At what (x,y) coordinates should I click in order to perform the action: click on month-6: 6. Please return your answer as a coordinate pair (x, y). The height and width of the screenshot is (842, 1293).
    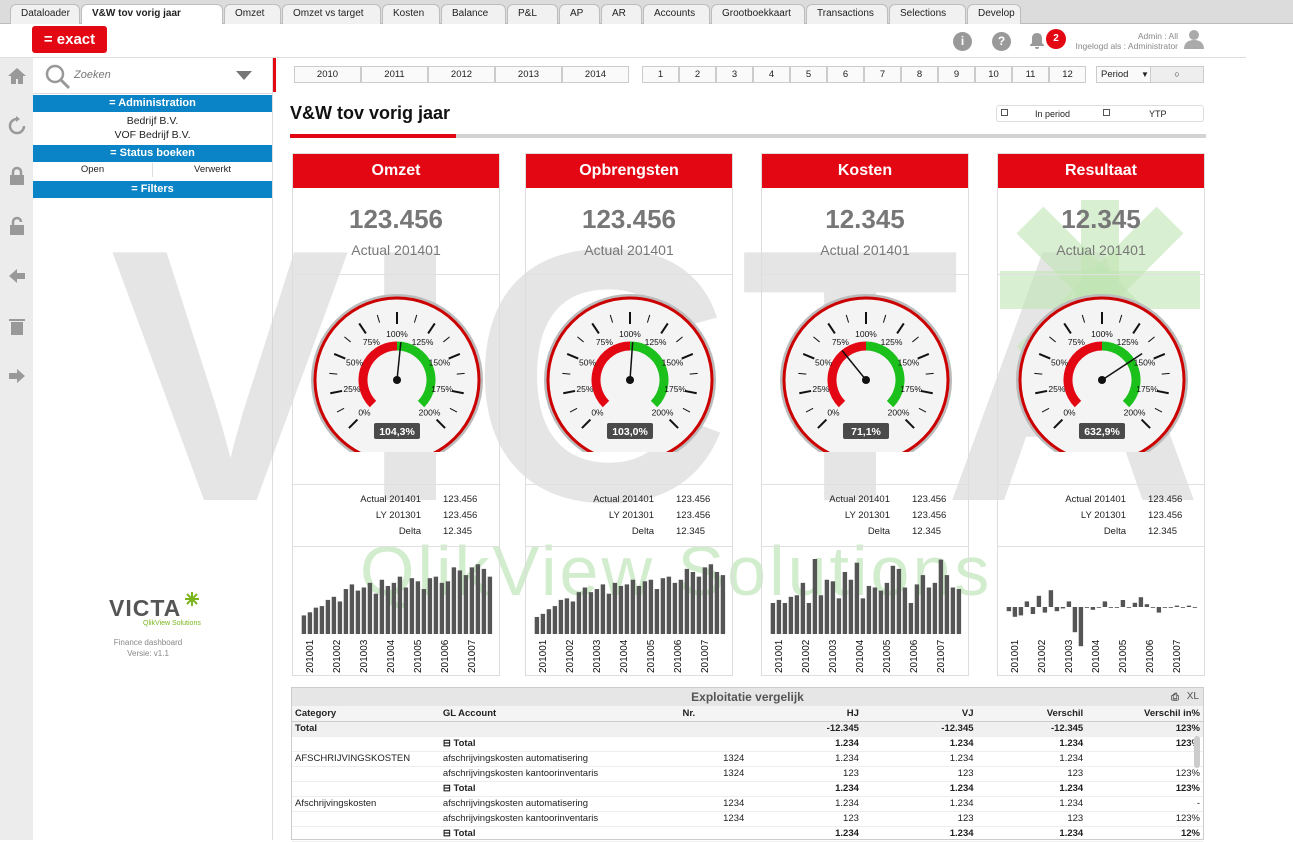
    Looking at the image, I should click on (845, 74).